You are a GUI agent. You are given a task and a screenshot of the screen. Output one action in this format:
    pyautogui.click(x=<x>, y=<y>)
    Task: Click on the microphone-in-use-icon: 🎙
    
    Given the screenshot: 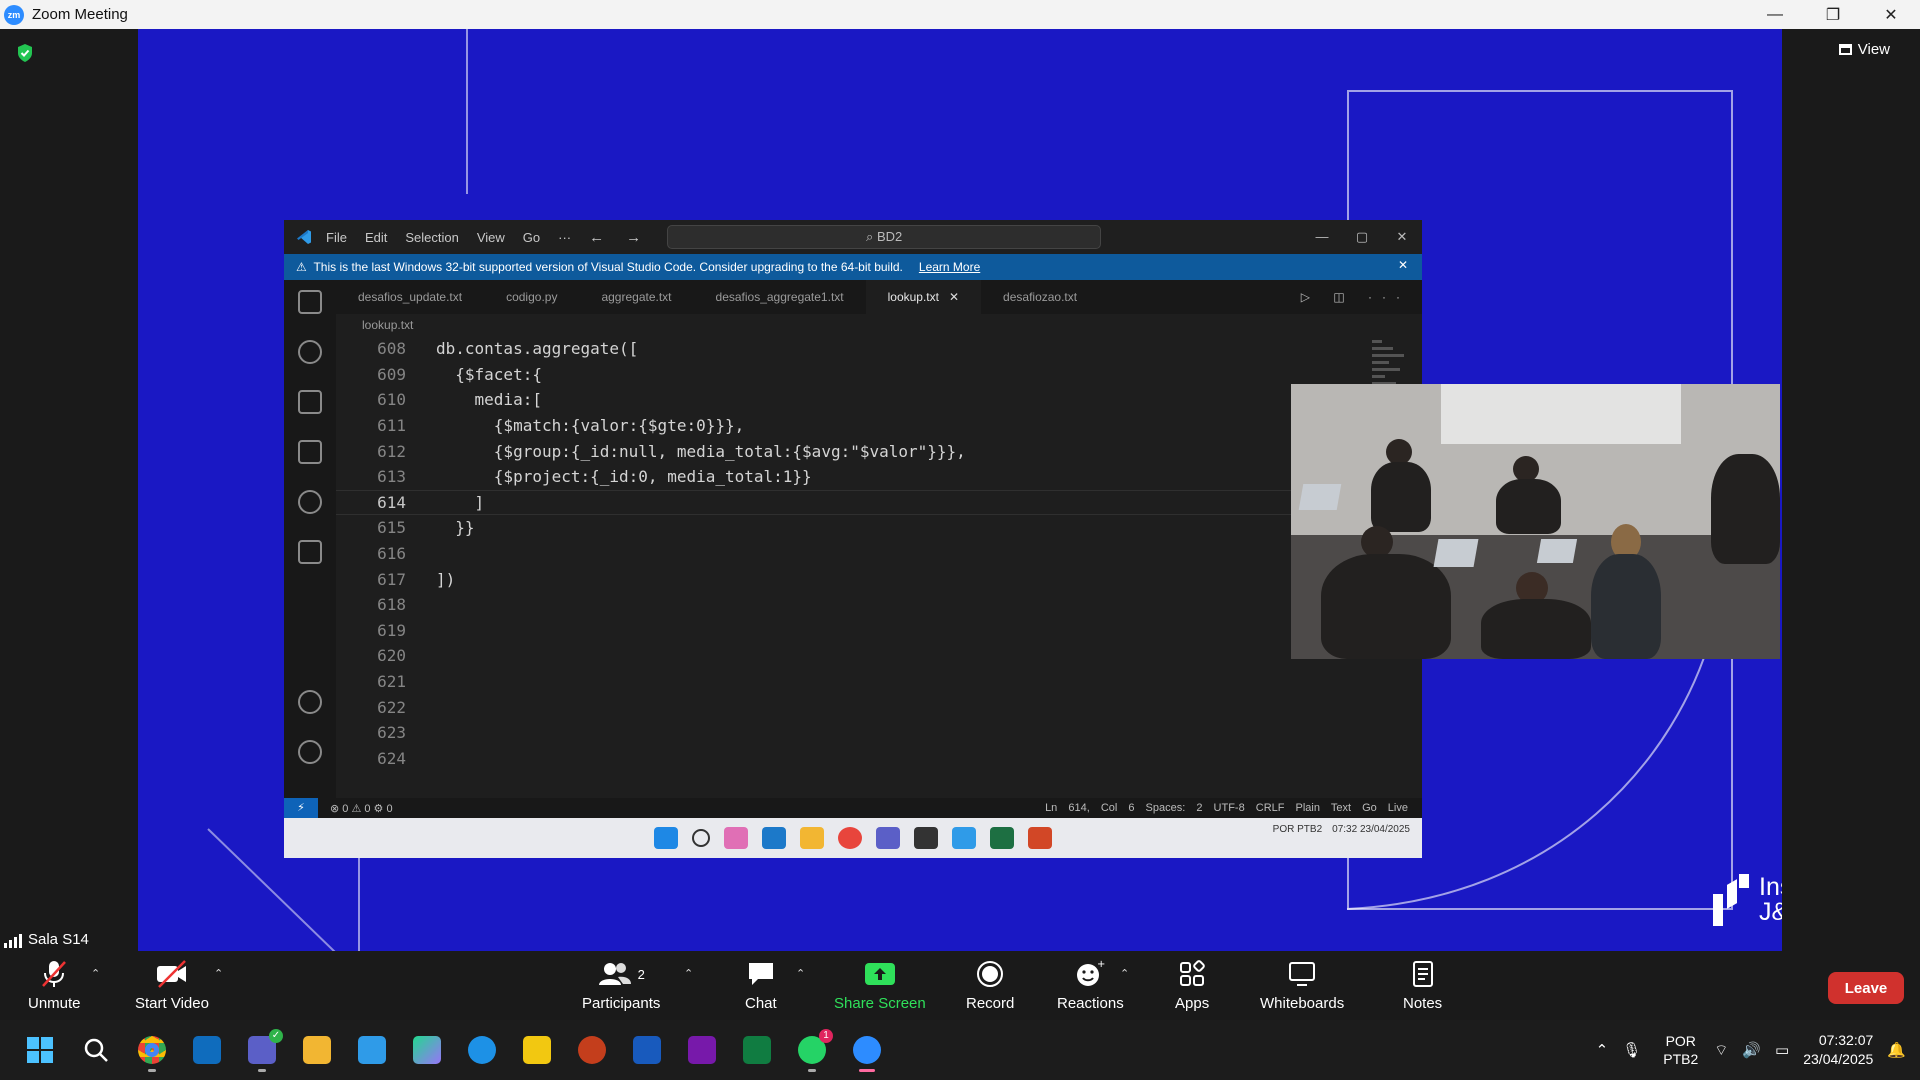 What is the action you would take?
    pyautogui.click(x=1631, y=1050)
    